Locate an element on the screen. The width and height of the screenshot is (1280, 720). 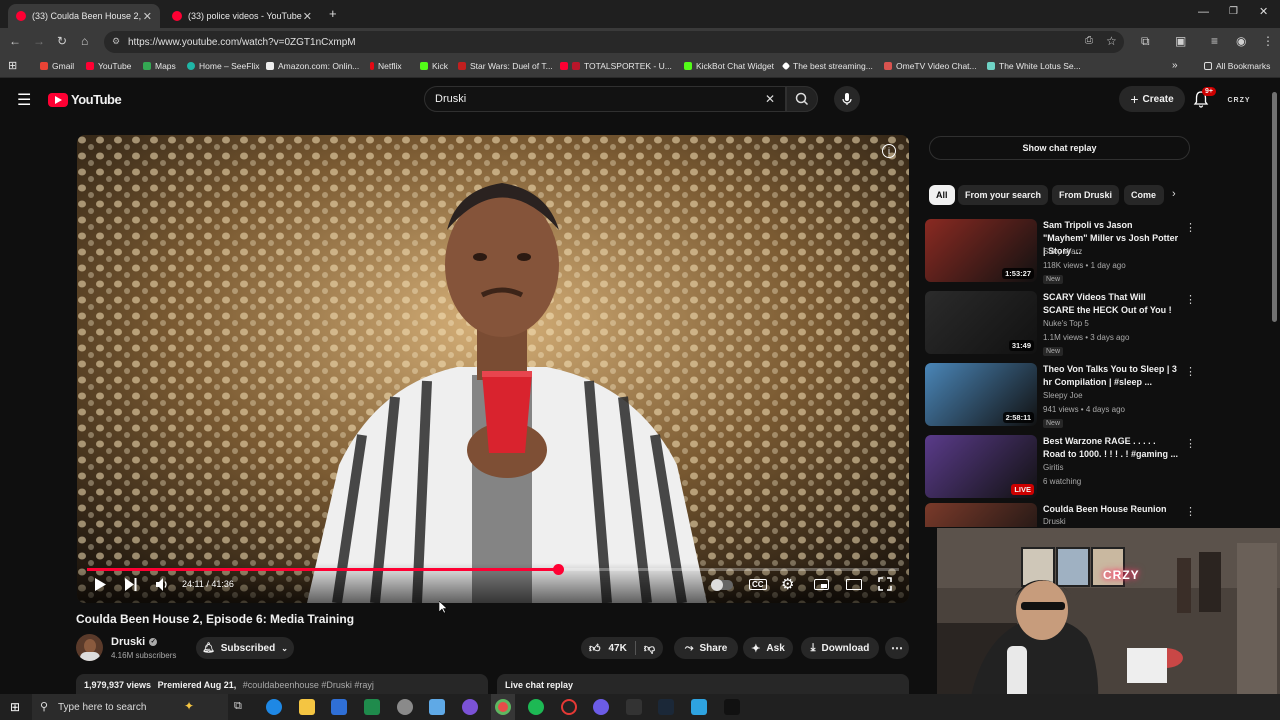
minimize-icon: — is located at coordinates (1203, 12).